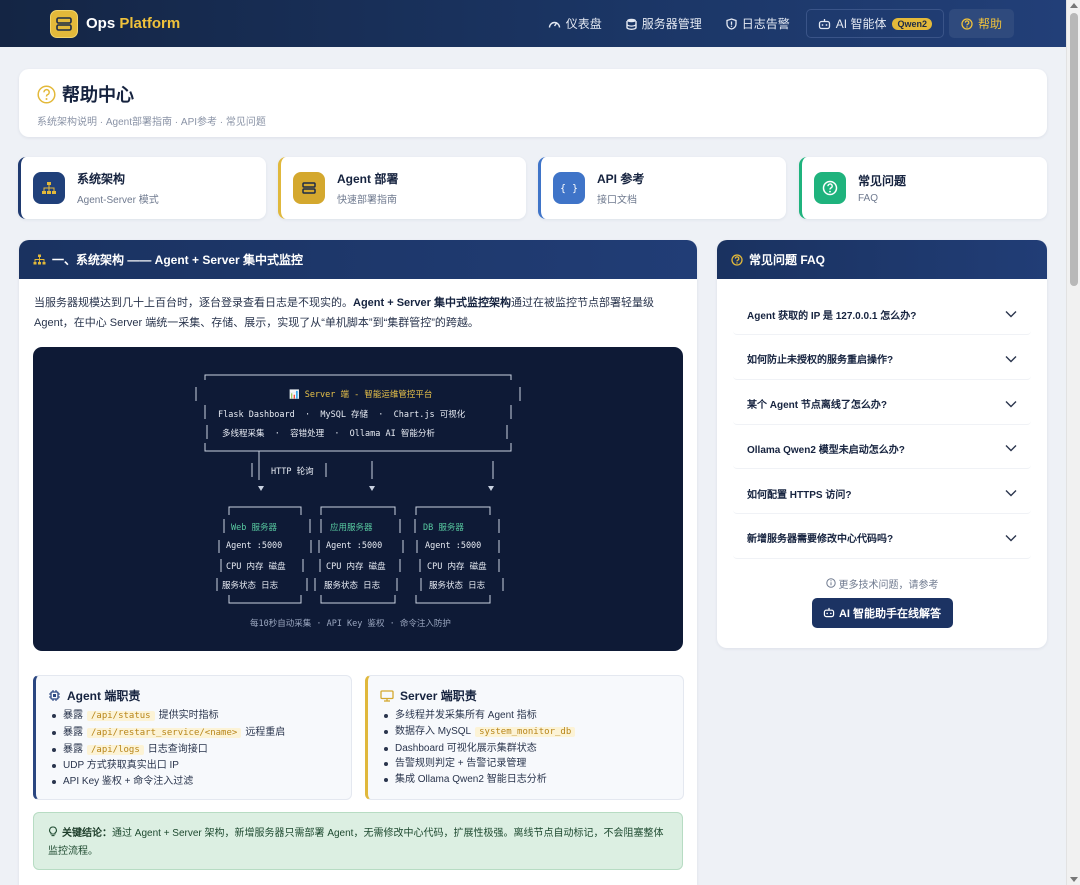 This screenshot has height=885, width=1080. I want to click on diagram-footer: 每10秒自动采集 · API Key 鉴权 · 命令注入防护, so click(350, 624).